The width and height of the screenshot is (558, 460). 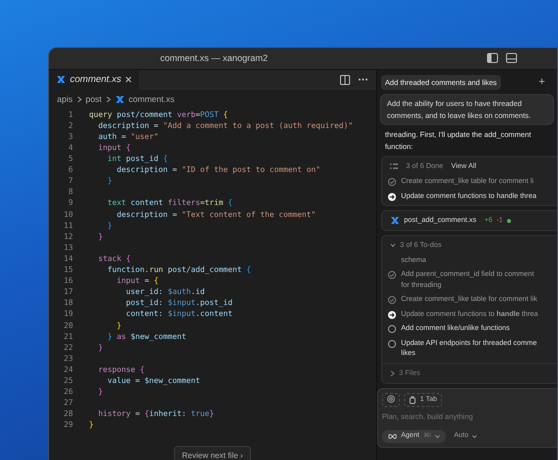 I want to click on breadcrumb-item: apis, so click(x=65, y=99).